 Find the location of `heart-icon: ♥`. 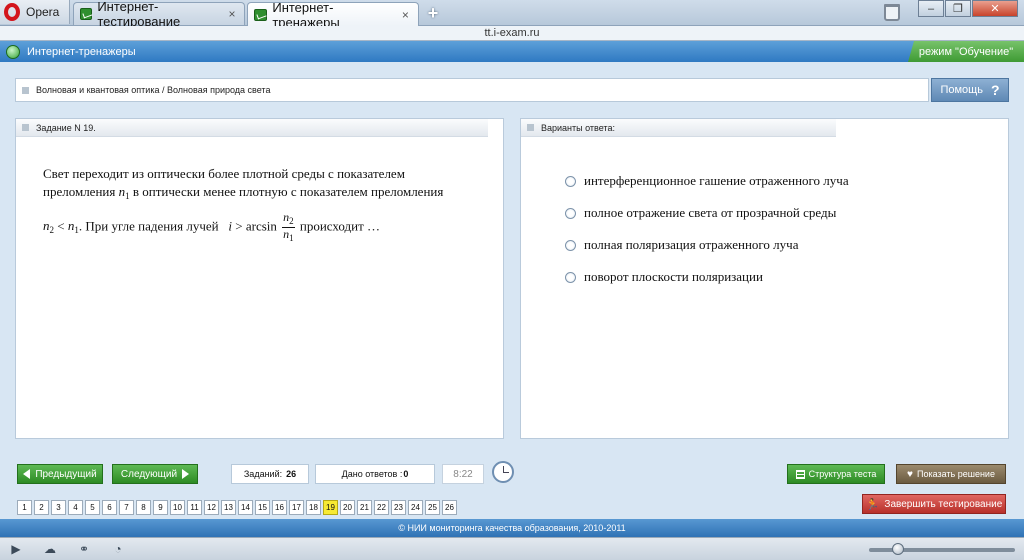

heart-icon: ♥ is located at coordinates (910, 474).